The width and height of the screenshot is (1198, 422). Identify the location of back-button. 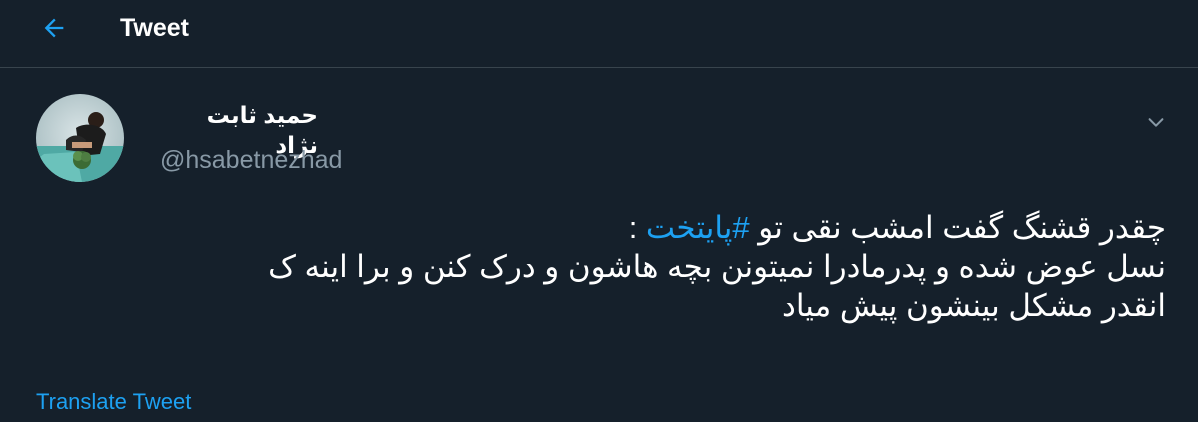
(54, 28).